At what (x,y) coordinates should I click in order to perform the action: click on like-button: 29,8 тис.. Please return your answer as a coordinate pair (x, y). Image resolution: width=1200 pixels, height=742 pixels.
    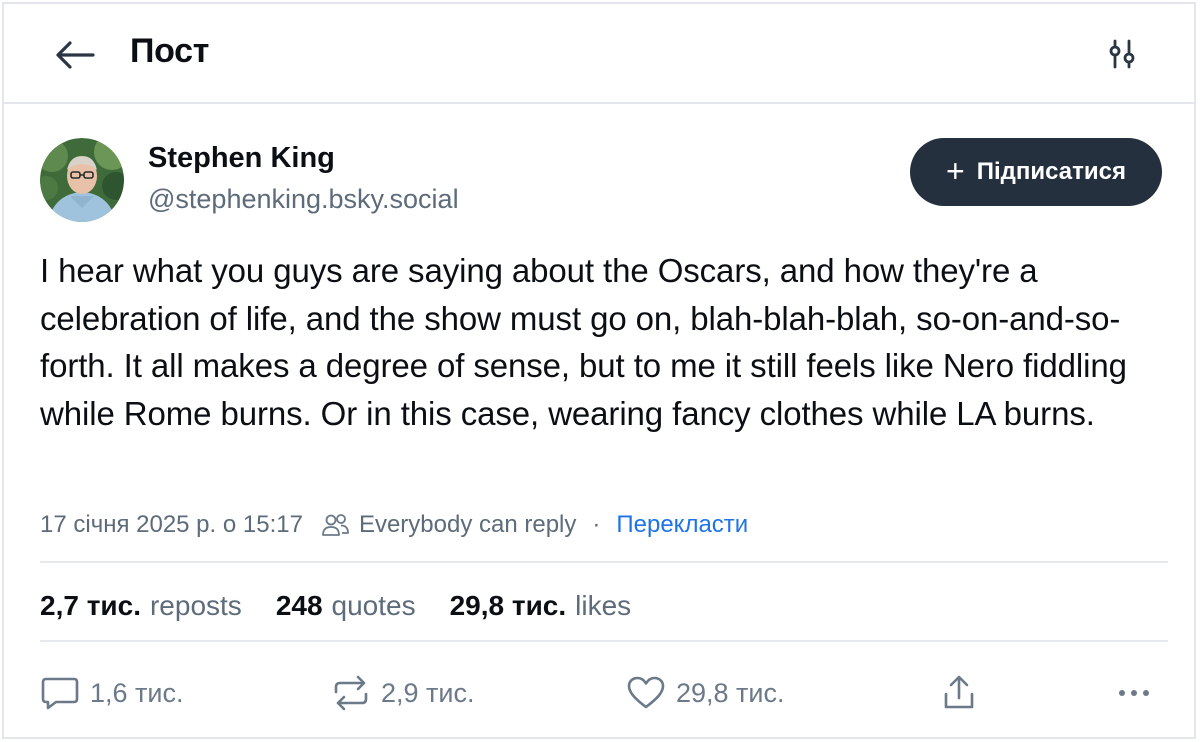
    Looking at the image, I should click on (705, 693).